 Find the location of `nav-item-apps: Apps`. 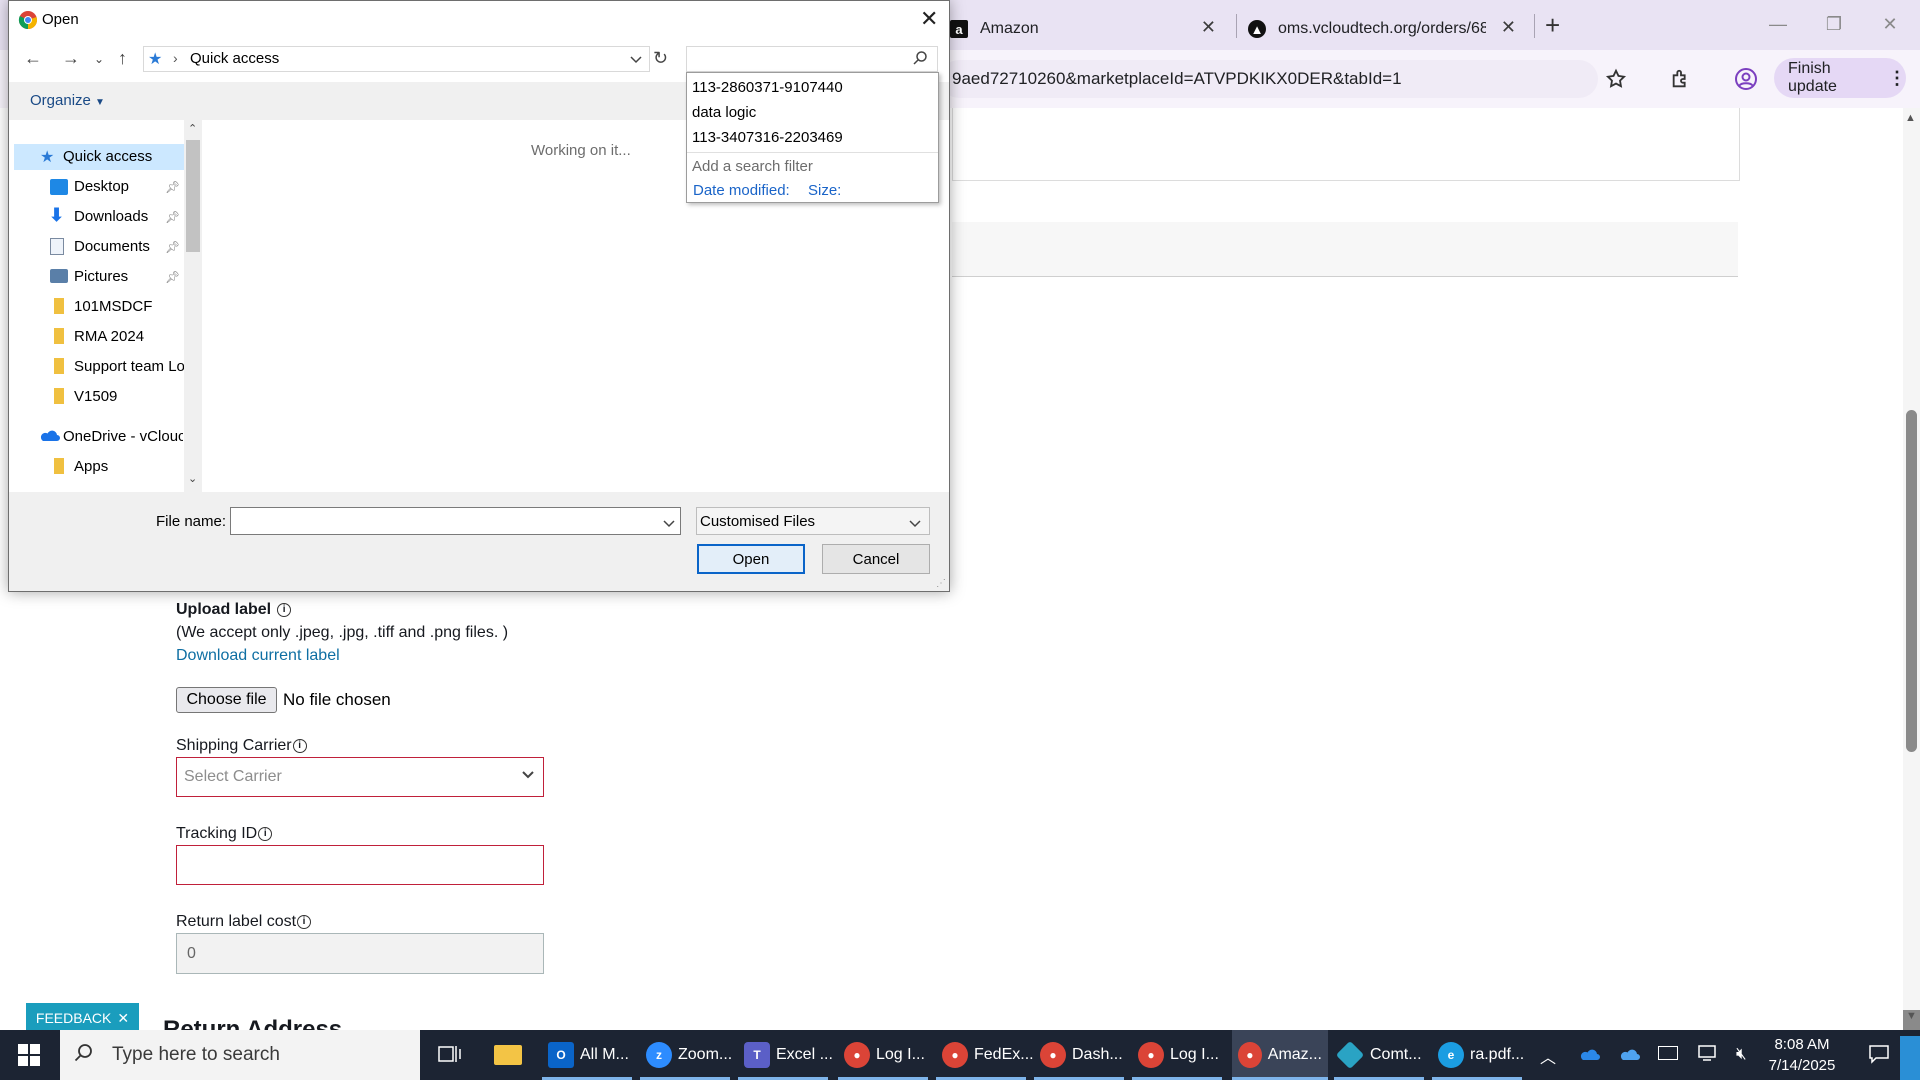

nav-item-apps: Apps is located at coordinates (91, 466).